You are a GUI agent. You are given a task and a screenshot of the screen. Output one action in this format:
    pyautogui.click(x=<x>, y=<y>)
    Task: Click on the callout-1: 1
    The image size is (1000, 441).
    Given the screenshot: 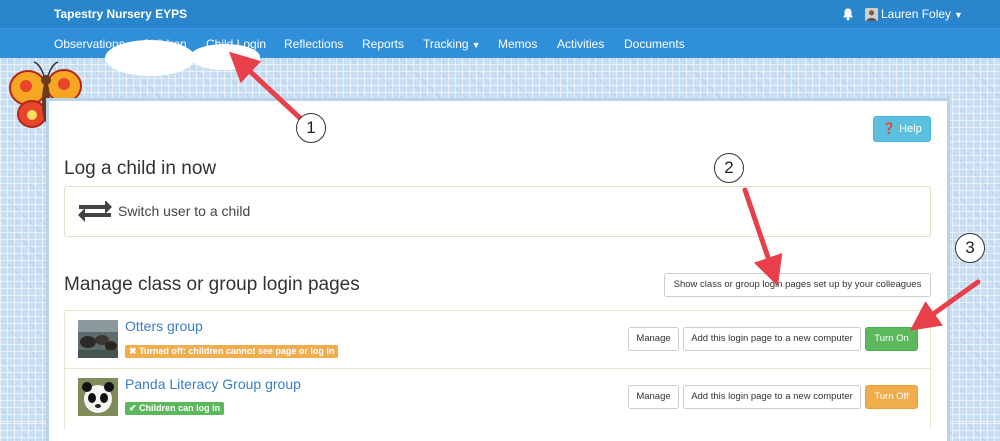 What is the action you would take?
    pyautogui.click(x=311, y=128)
    